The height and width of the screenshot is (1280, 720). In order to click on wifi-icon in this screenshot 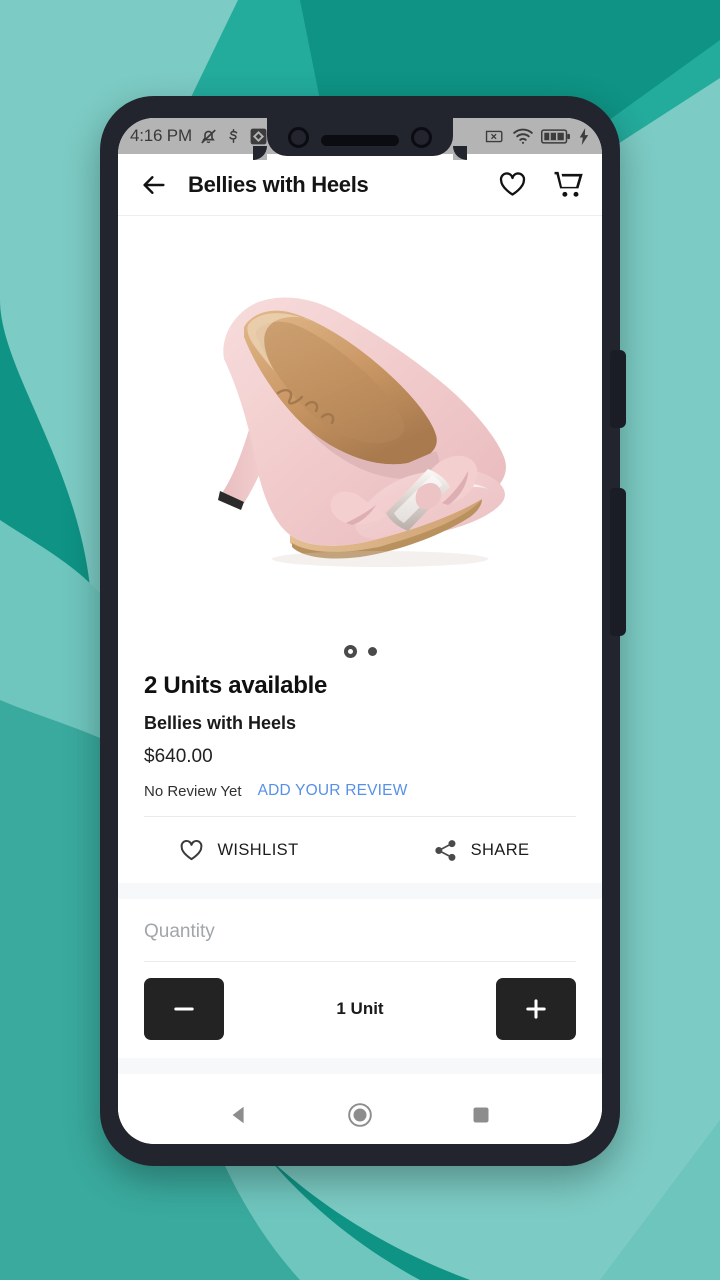, I will do `click(523, 136)`.